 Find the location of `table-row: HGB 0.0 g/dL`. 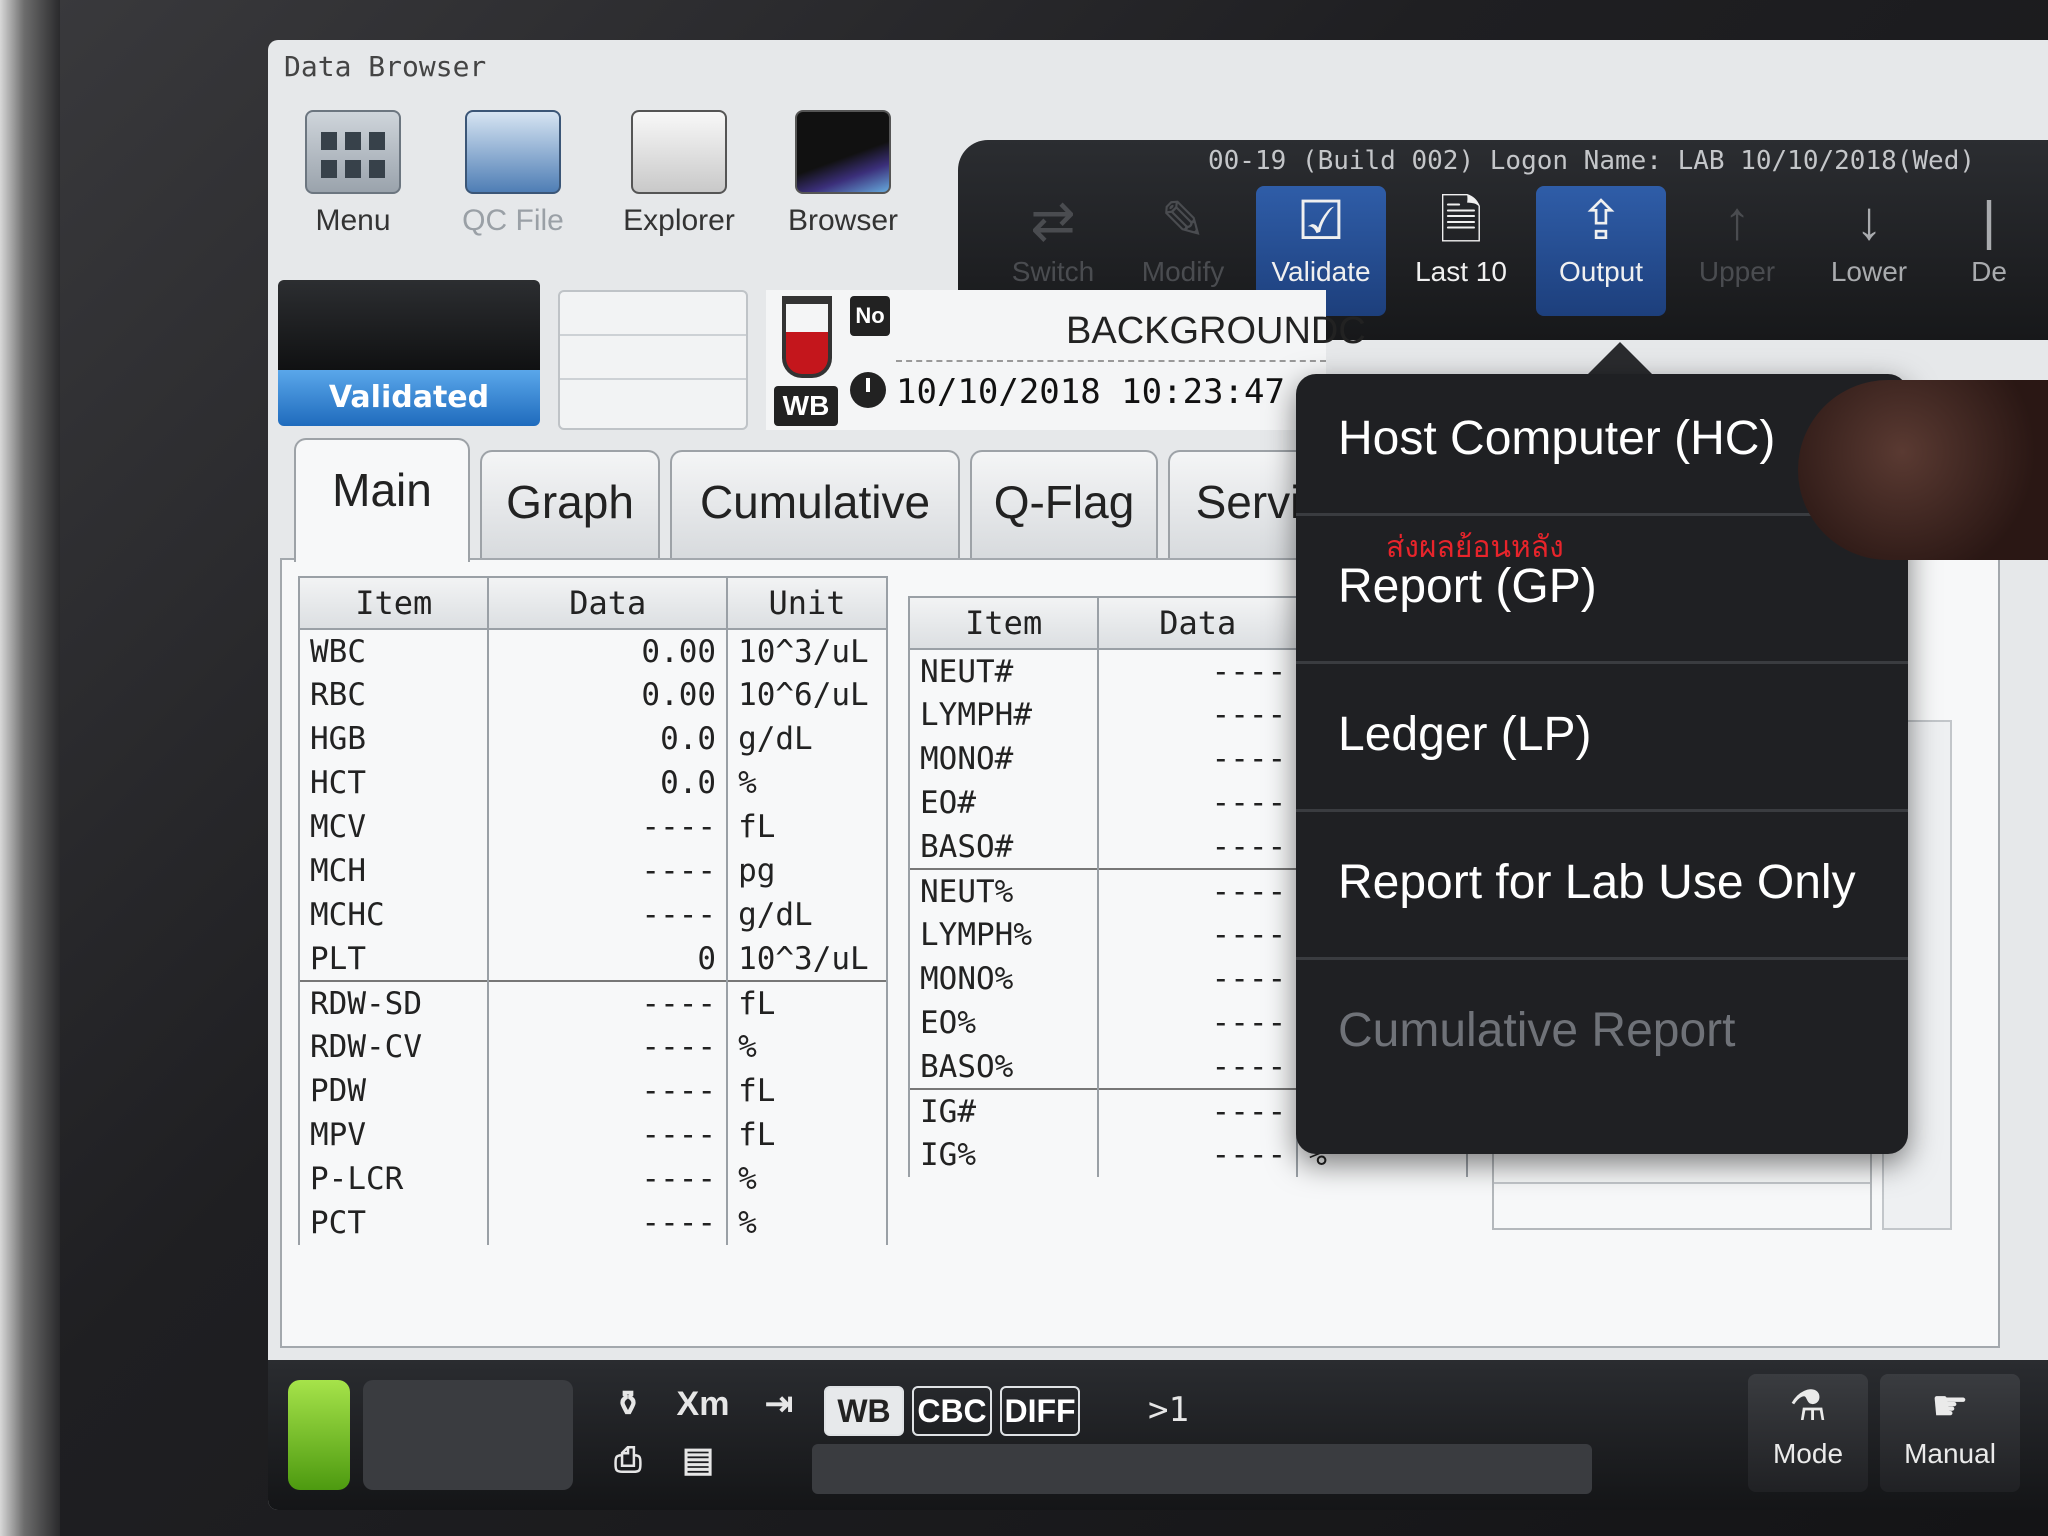

table-row: HGB 0.0 g/dL is located at coordinates (592, 739).